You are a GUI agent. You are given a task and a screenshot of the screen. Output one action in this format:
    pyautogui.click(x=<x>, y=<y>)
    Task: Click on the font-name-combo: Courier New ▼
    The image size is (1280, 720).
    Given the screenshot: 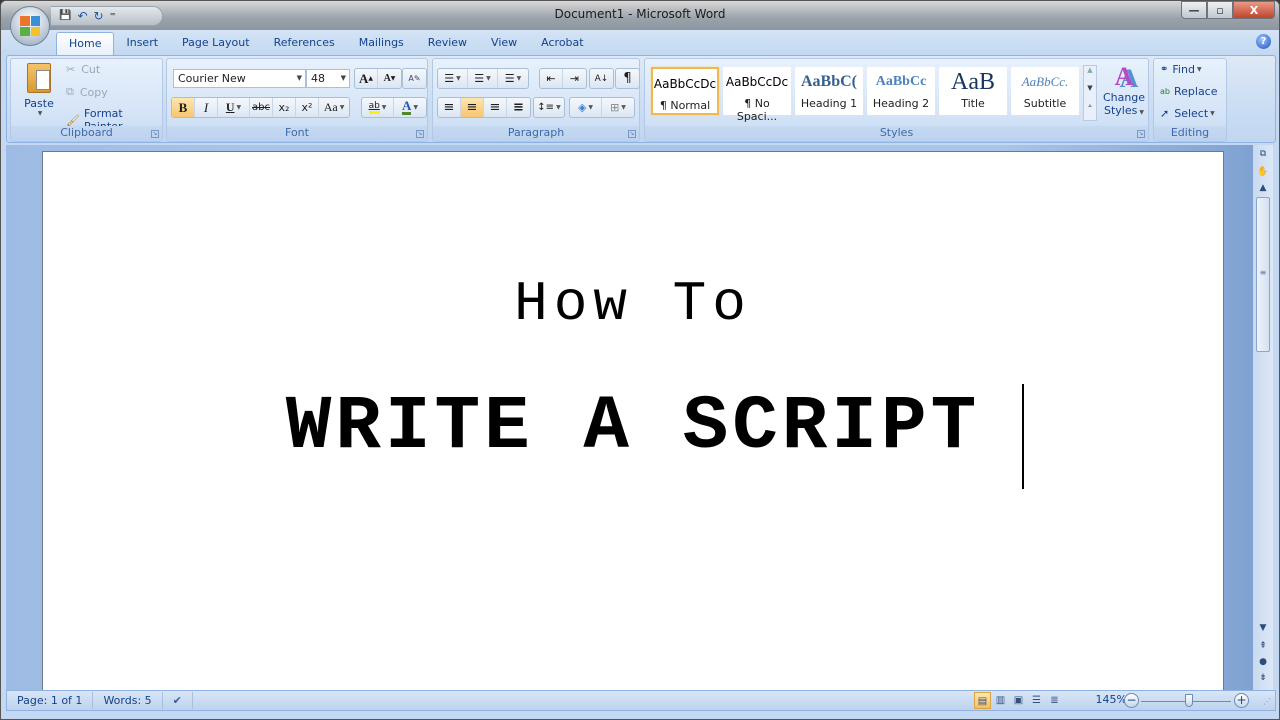 What is the action you would take?
    pyautogui.click(x=239, y=78)
    